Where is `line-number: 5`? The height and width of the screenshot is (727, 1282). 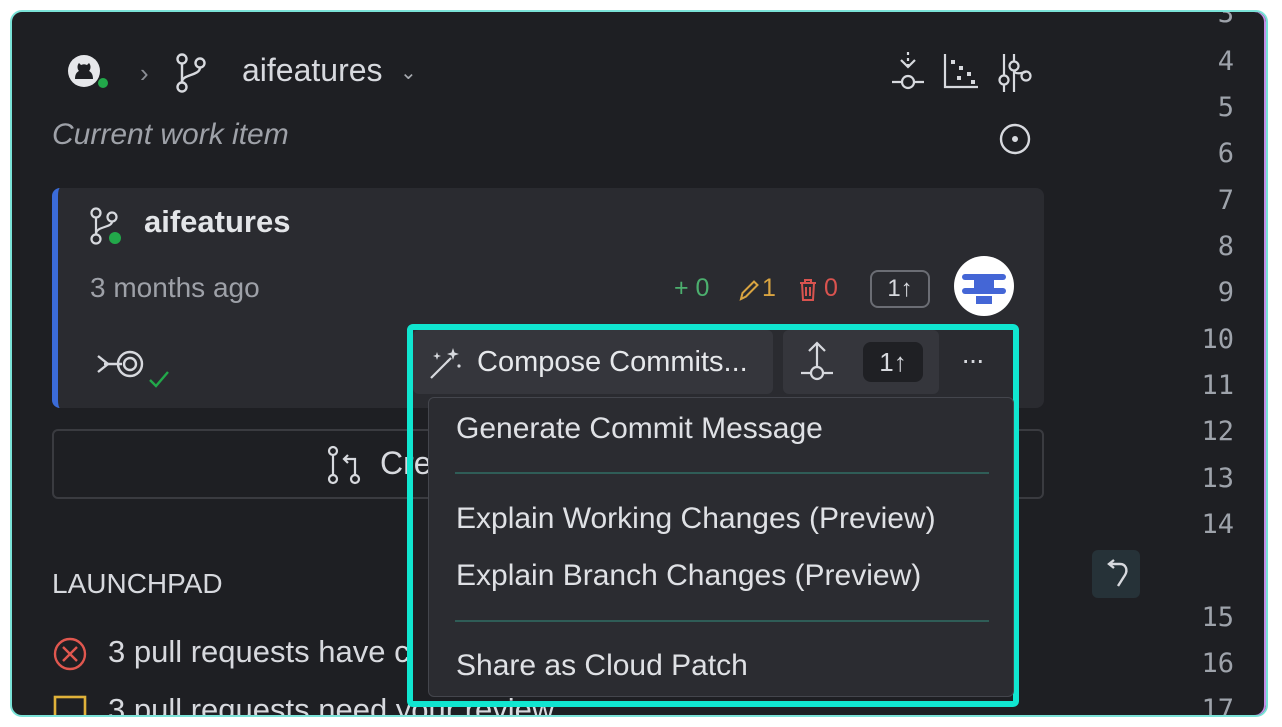 line-number: 5 is located at coordinates (1225, 107).